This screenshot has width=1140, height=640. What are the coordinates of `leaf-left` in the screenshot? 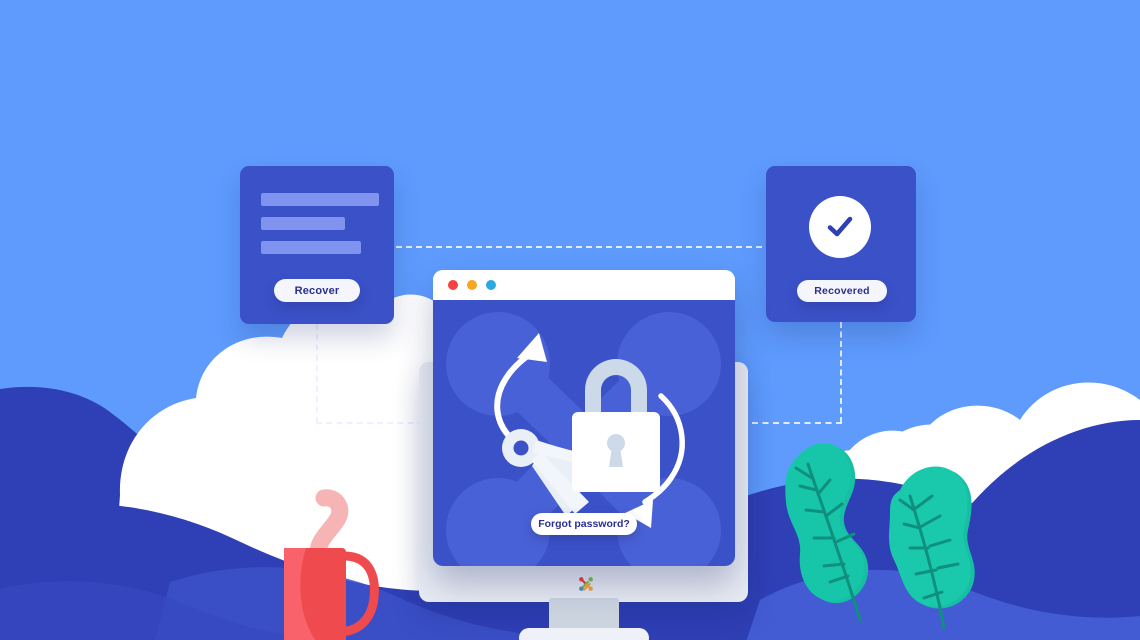 It's located at (827, 532).